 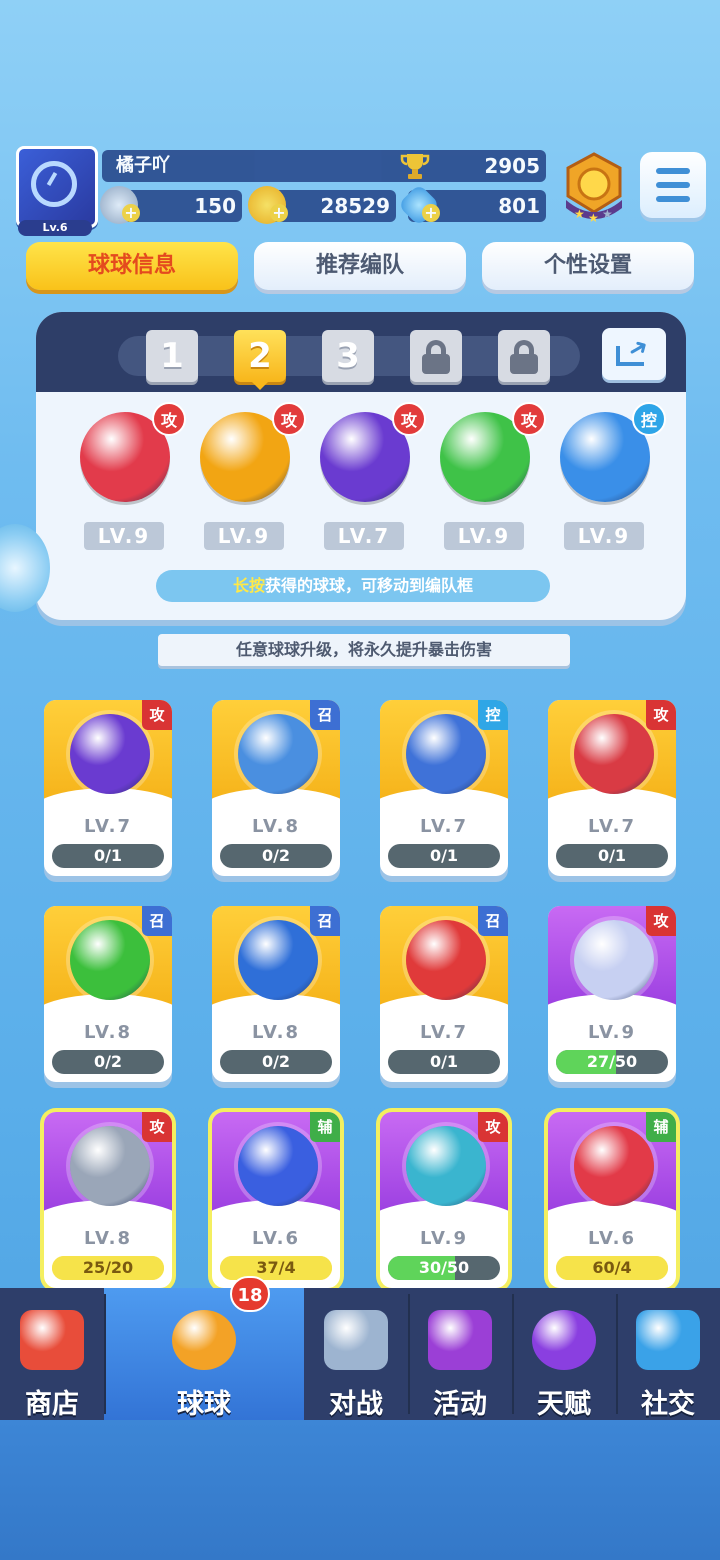 What do you see at coordinates (279, 213) in the screenshot?
I see `add-coins-icon: +` at bounding box center [279, 213].